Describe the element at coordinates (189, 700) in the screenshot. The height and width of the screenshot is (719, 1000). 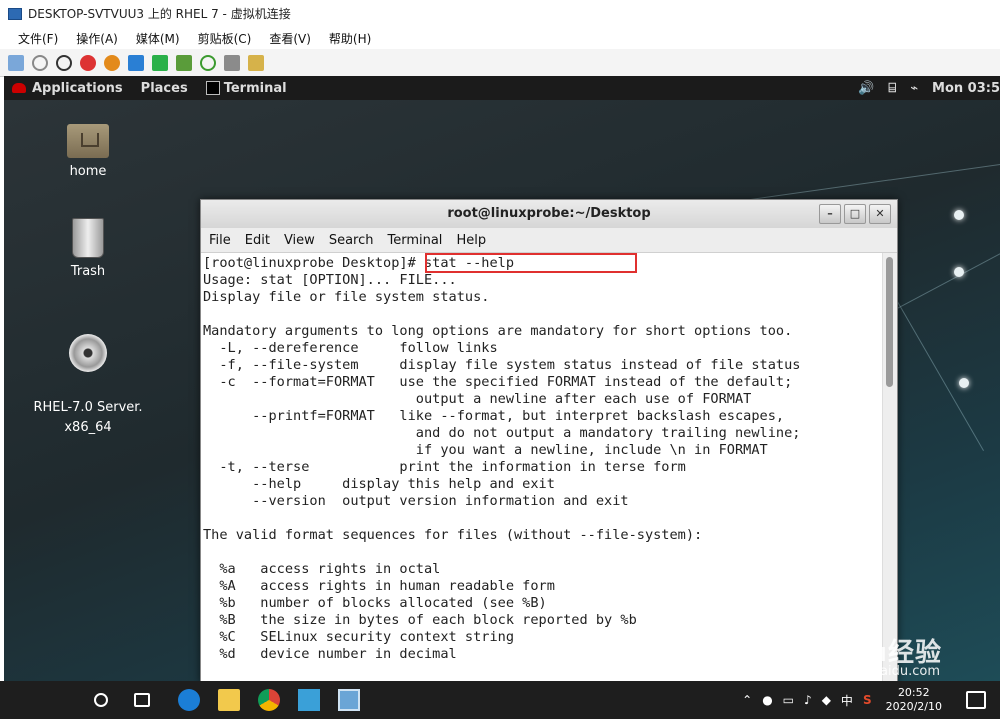
I see `edge-browser-icon` at that location.